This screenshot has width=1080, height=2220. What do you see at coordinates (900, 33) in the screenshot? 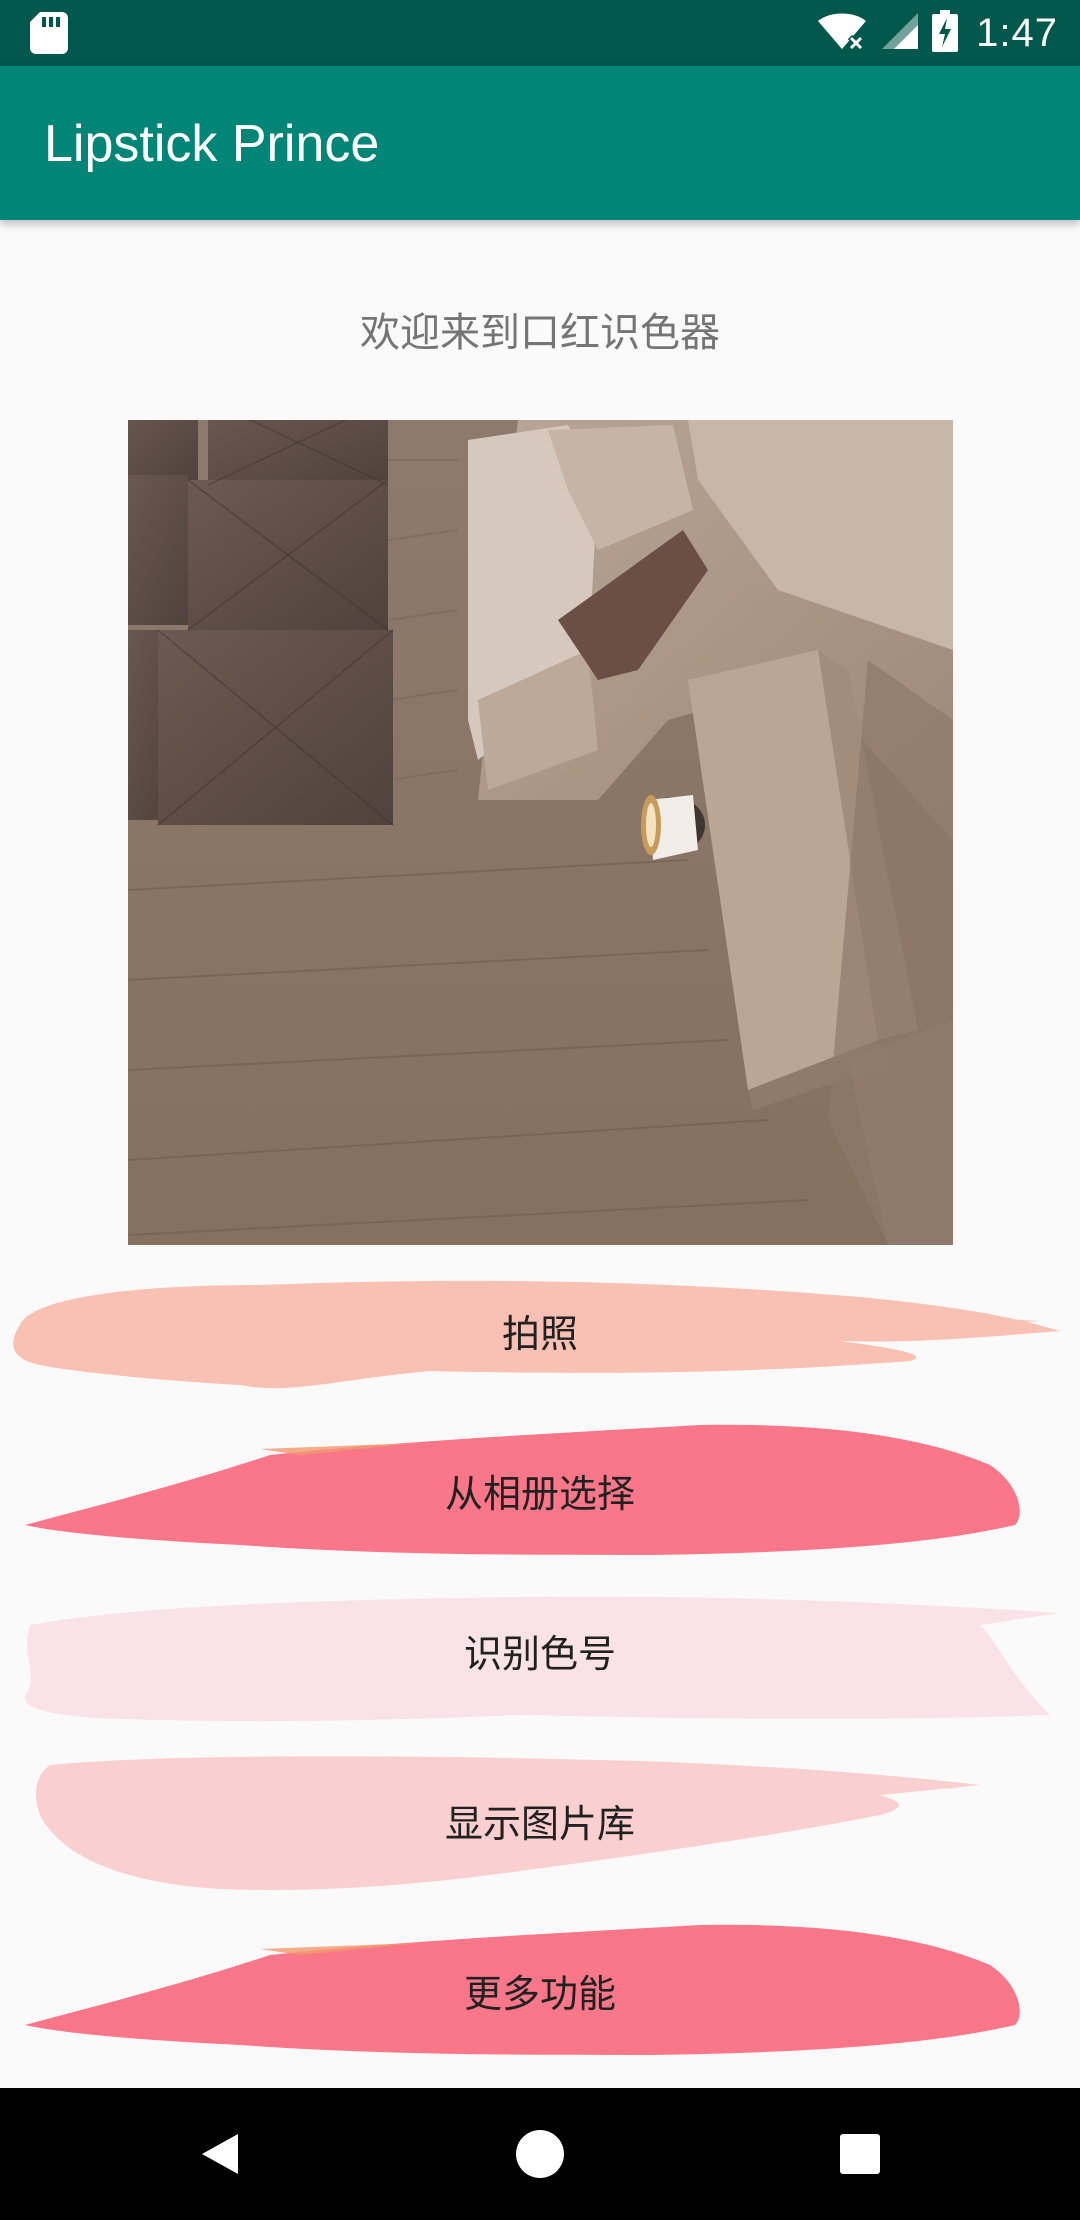
I see `signal-icon` at bounding box center [900, 33].